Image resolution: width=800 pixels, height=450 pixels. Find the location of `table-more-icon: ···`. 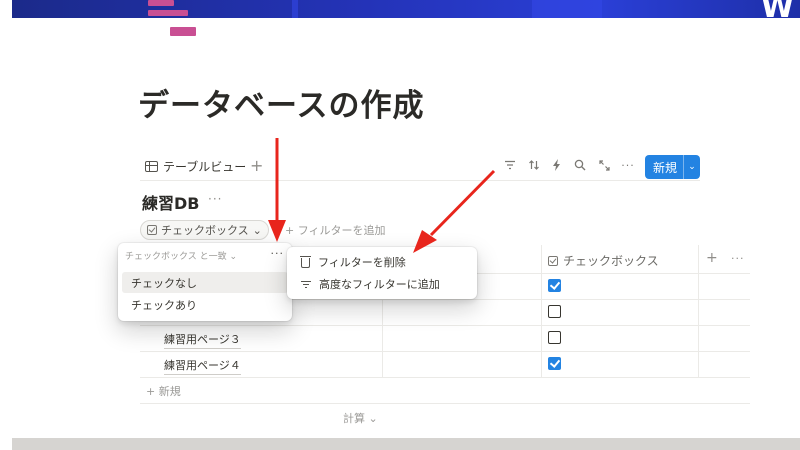

table-more-icon: ··· is located at coordinates (738, 258).